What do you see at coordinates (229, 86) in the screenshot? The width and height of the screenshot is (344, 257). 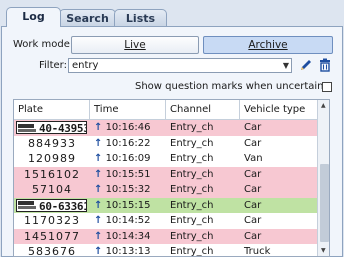 I see `question-marks-label: Show question marks when uncertain` at bounding box center [229, 86].